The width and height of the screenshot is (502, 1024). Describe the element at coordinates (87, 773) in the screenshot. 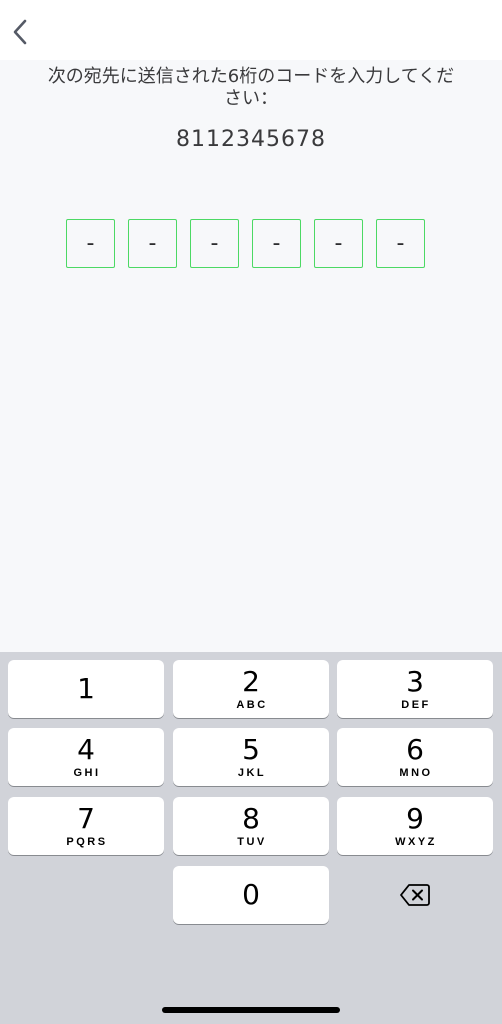

I see `key-letters: GHI` at that location.